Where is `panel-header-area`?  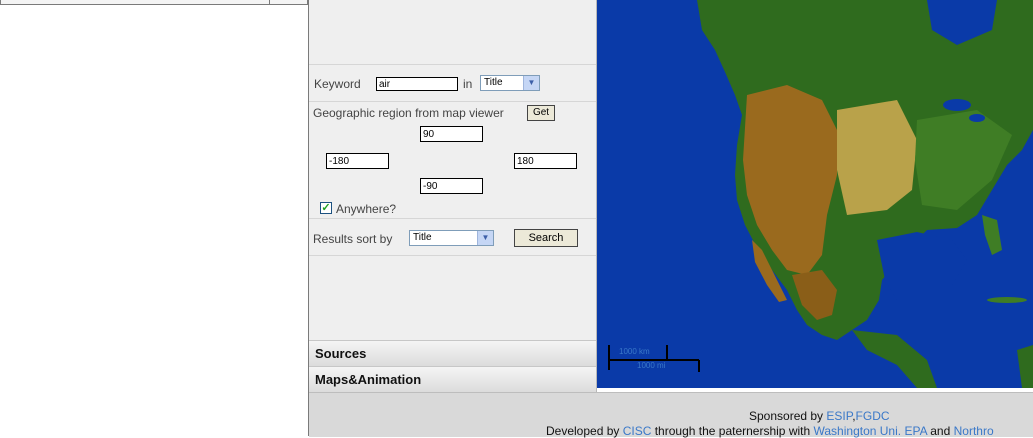
panel-header-area is located at coordinates (452, 32).